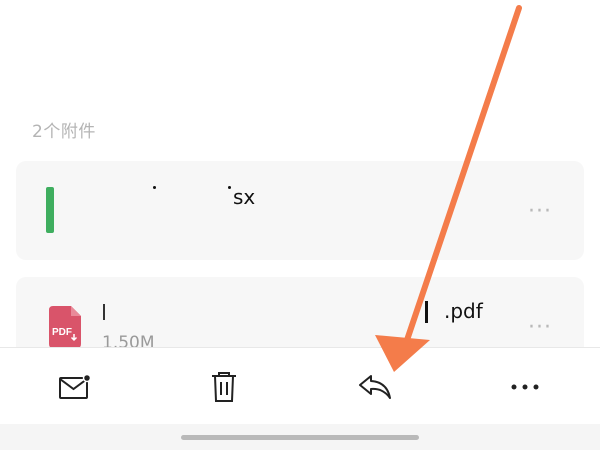 This screenshot has height=450, width=600. I want to click on more-button, so click(525, 387).